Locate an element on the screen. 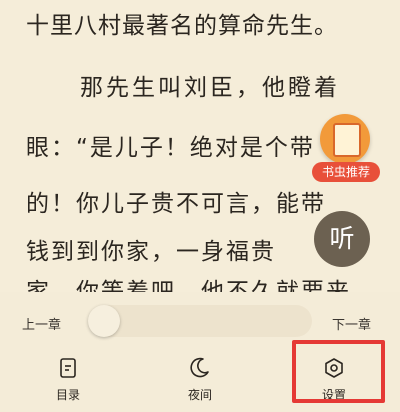 The width and height of the screenshot is (400, 412). bookworm-recommend-button: 书虫推荐 is located at coordinates (347, 149).